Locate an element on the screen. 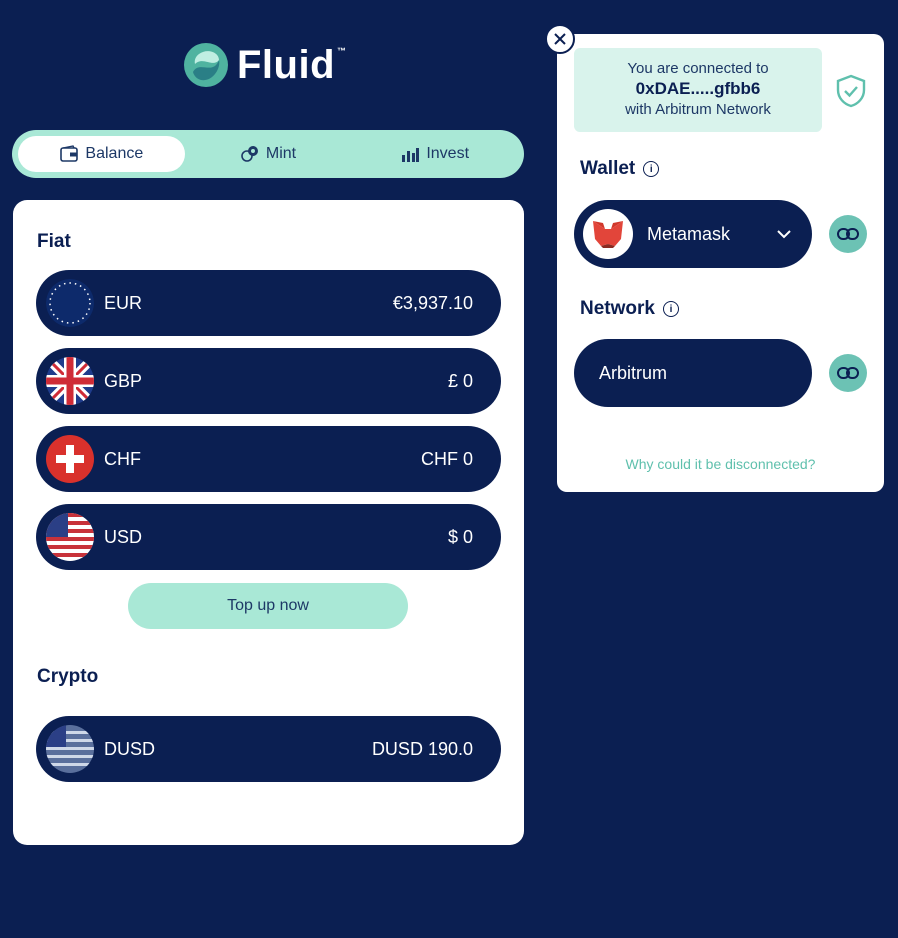  why-disconnected-link: Why could it be disconnected? is located at coordinates (720, 464).